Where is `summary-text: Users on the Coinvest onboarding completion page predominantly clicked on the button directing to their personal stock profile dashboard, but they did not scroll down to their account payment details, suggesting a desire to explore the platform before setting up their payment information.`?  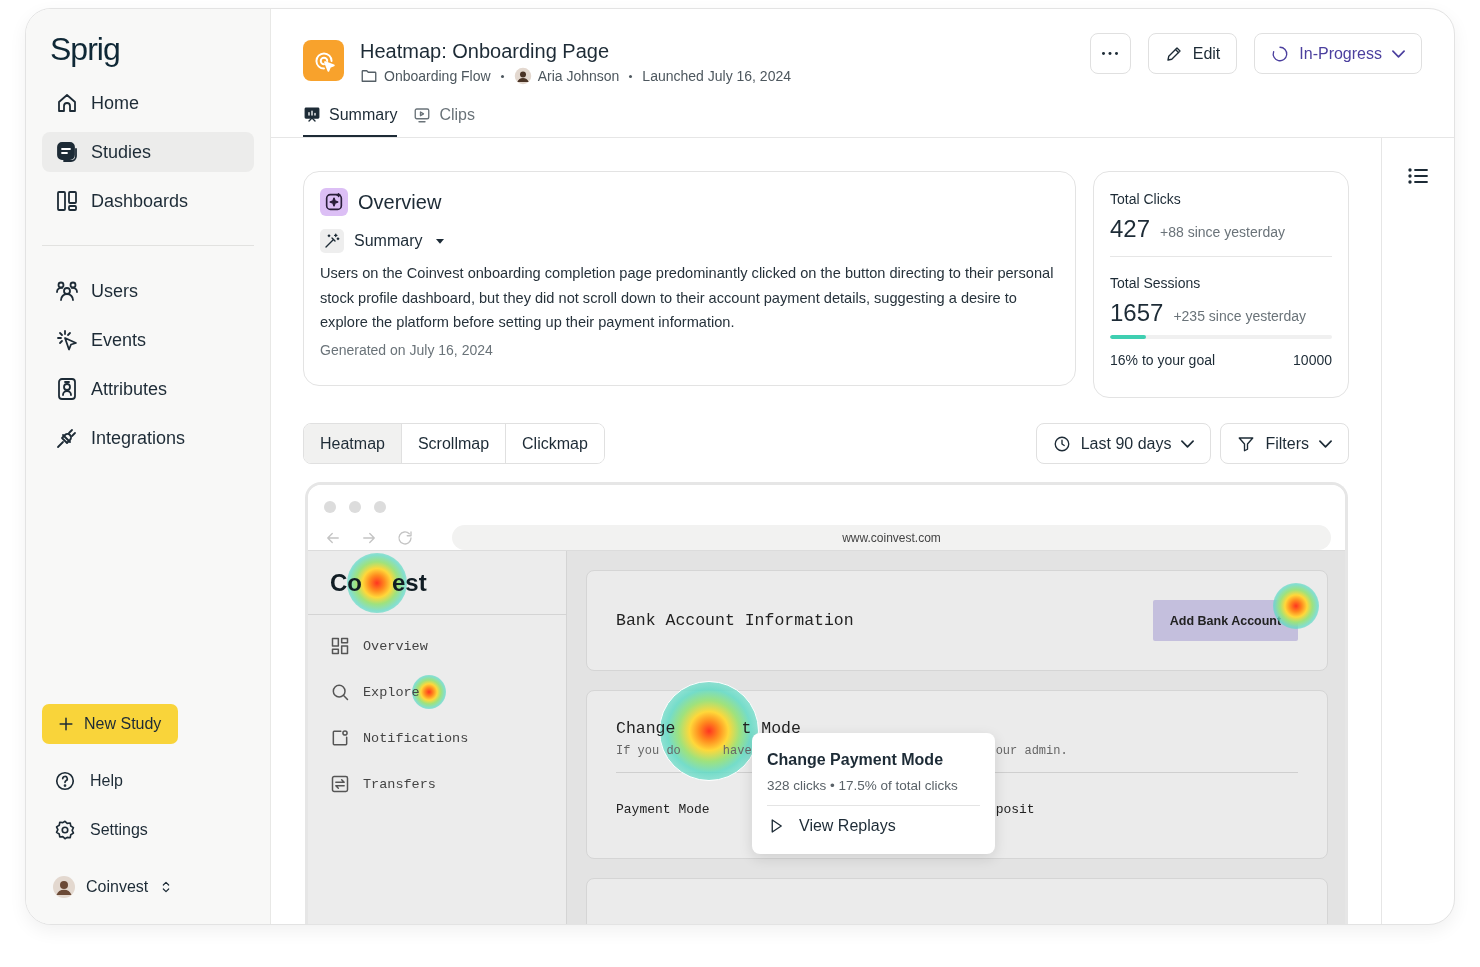 summary-text: Users on the Coinvest onboarding completion page predominantly clicked on the button directing to their personal stock profile dashboard, but they did not scroll down to their account payment details, suggesting a desire to explore the platform before setting up their payment information. is located at coordinates (687, 298).